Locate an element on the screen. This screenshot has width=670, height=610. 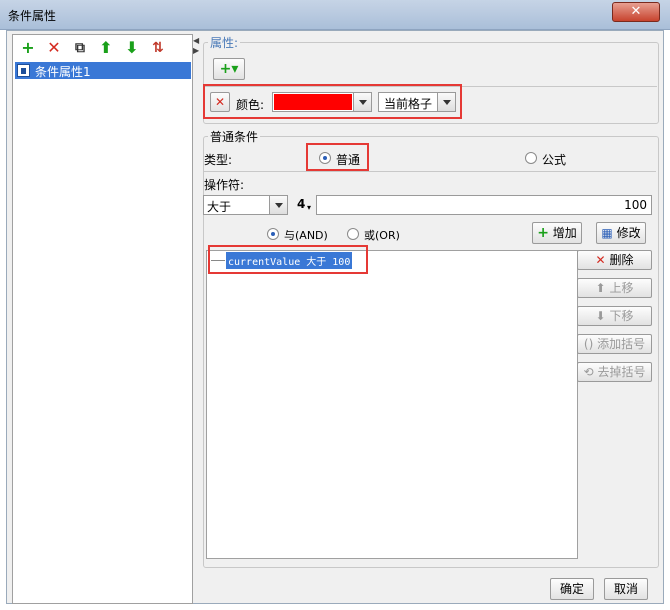
title-bar: 条件属性 ✕ is located at coordinates (335, 15).